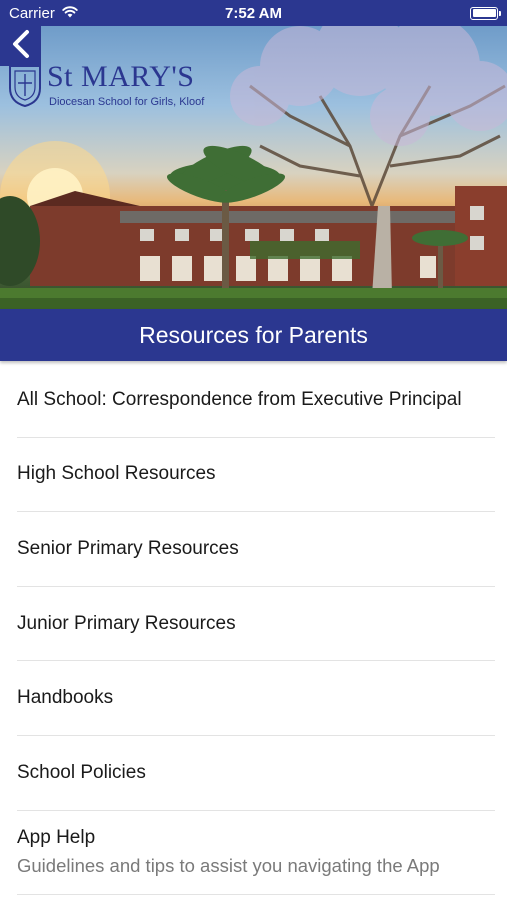 Image resolution: width=507 pixels, height=900 pixels. Describe the element at coordinates (253, 13) in the screenshot. I see `status-bar: Carrier 7:52 AM` at that location.